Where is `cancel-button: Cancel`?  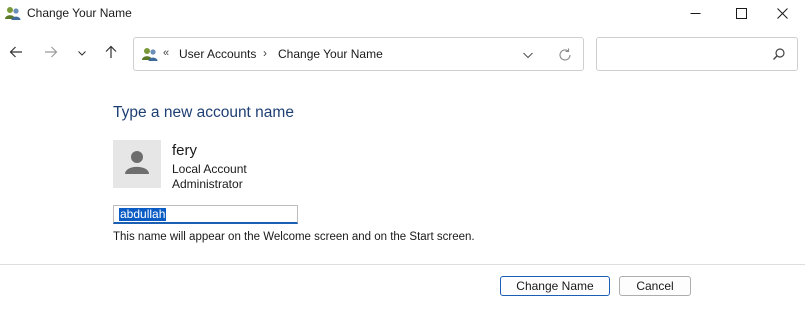
cancel-button: Cancel is located at coordinates (655, 286).